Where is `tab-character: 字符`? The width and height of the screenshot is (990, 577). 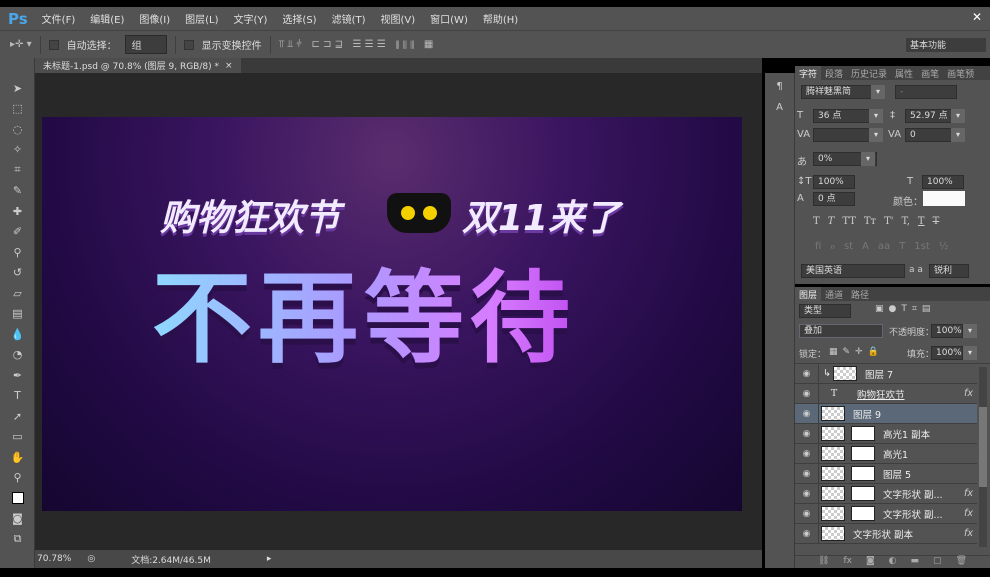
tab-character: 字符 is located at coordinates (808, 73).